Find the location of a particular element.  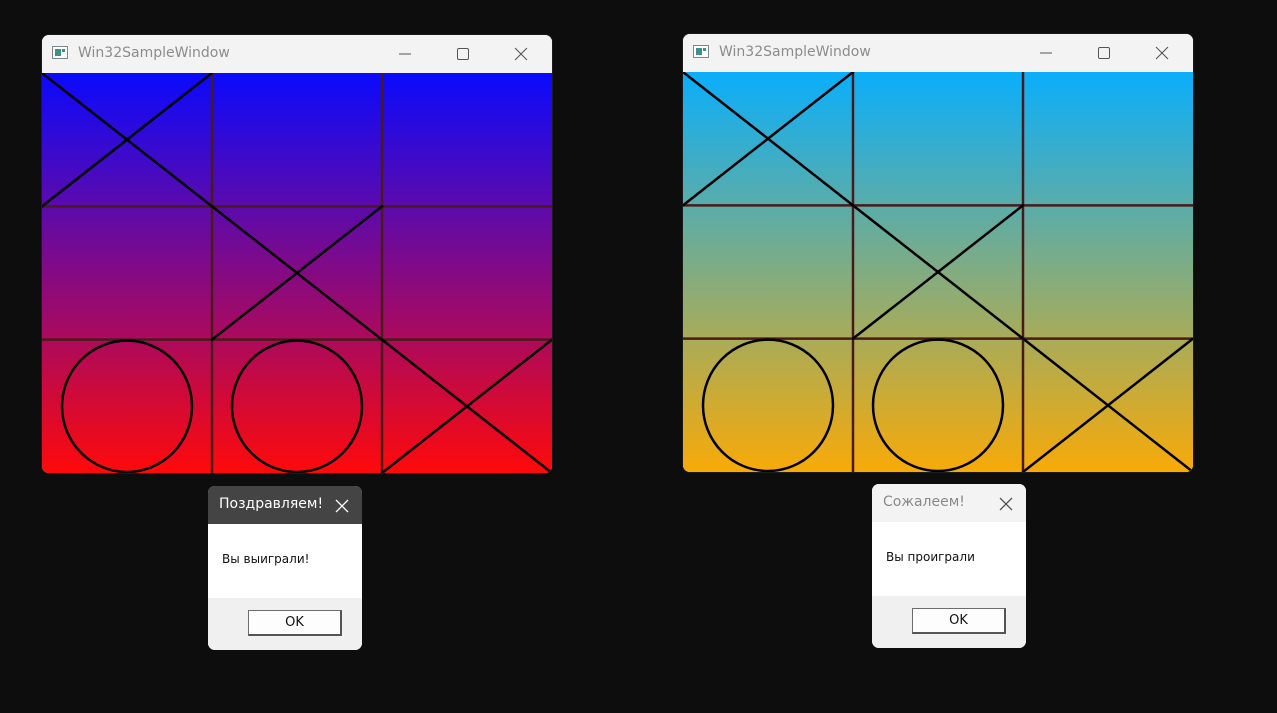

dialog-title: Поздравляем! is located at coordinates (271, 504).